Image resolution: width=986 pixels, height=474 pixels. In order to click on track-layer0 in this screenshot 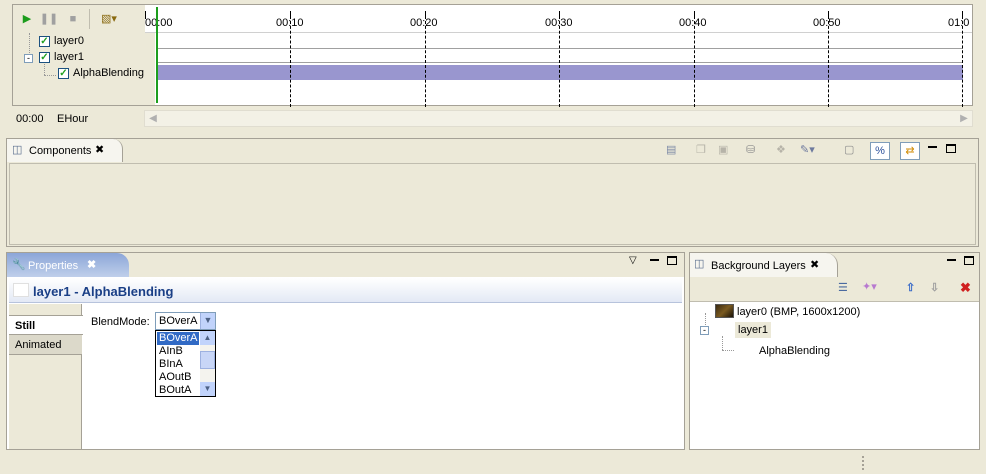, I will do `click(560, 42)`.